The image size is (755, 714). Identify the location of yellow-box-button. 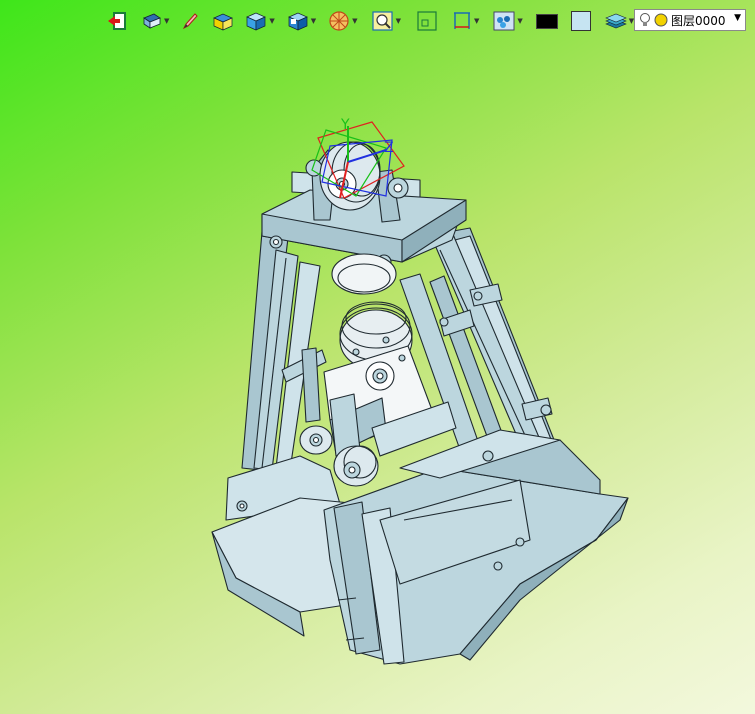
(223, 21).